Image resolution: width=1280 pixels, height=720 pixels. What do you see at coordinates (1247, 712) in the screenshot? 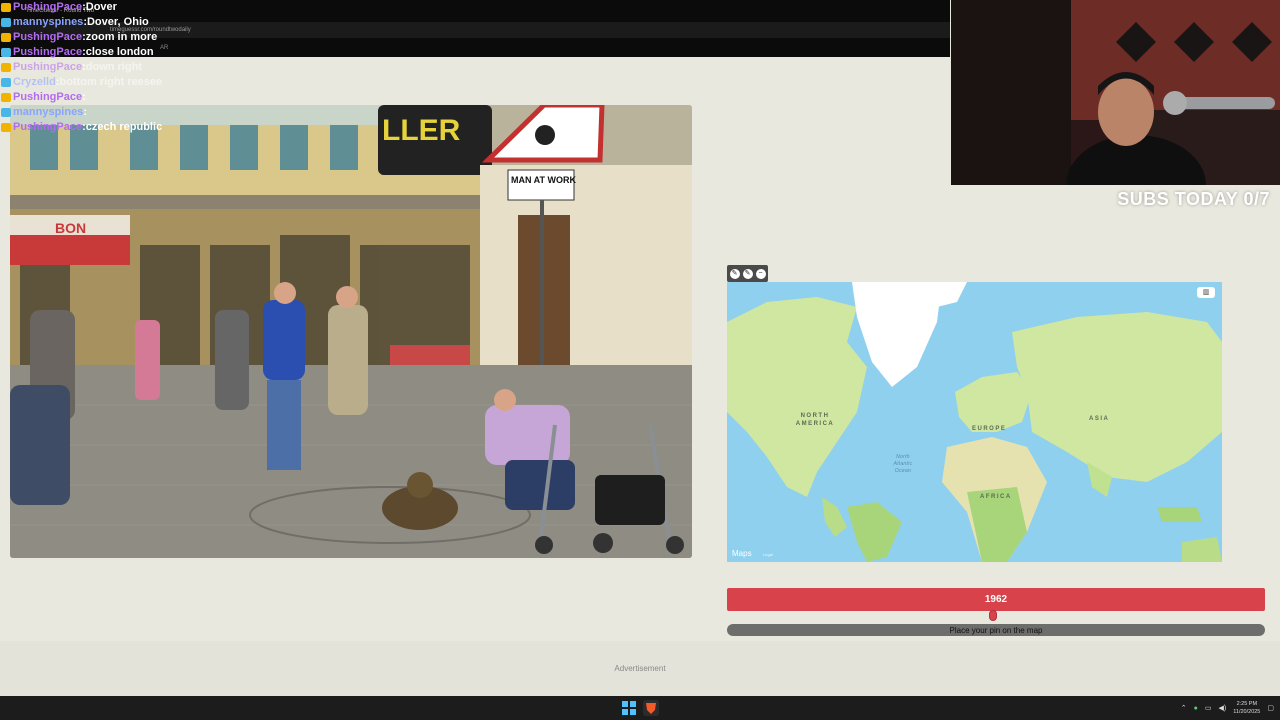
I see `date: 11/20/2025` at bounding box center [1247, 712].